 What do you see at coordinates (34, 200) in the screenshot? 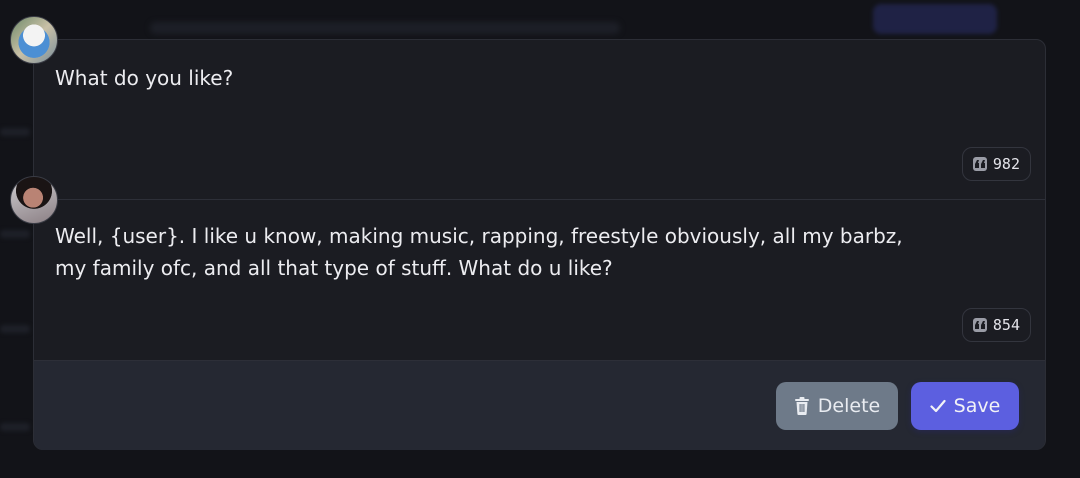
I see `character-avatar-icon` at bounding box center [34, 200].